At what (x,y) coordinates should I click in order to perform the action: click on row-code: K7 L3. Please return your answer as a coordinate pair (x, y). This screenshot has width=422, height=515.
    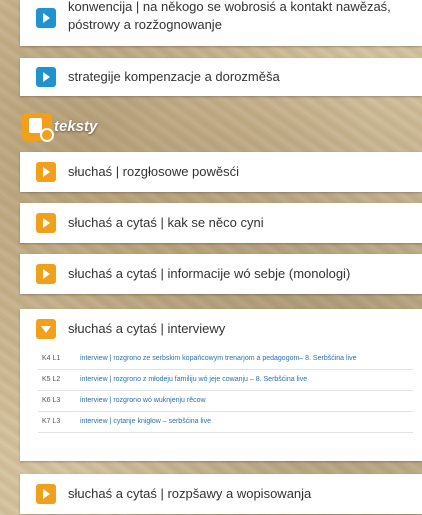
    Looking at the image, I should click on (51, 421).